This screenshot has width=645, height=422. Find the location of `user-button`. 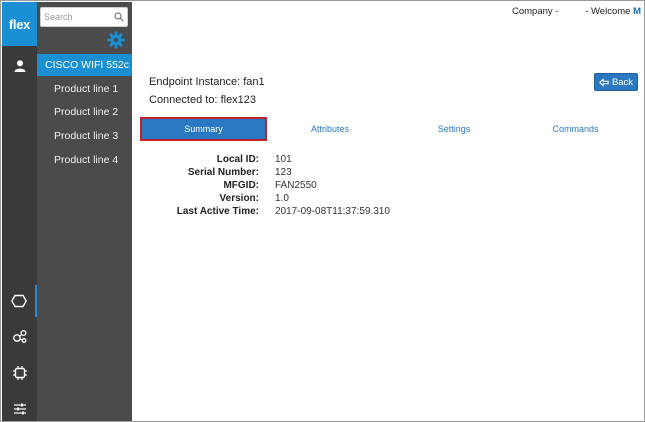

user-button is located at coordinates (19, 66).